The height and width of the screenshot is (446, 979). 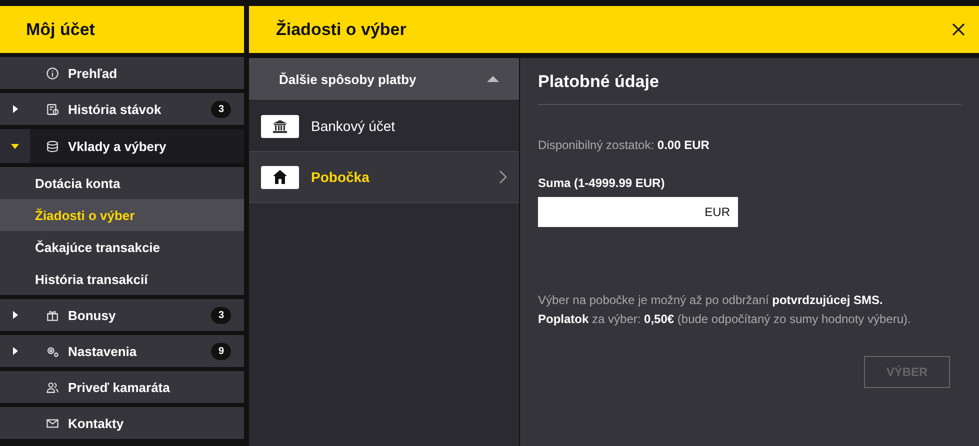 What do you see at coordinates (122, 29) in the screenshot?
I see `sidebar-title: Môj účet` at bounding box center [122, 29].